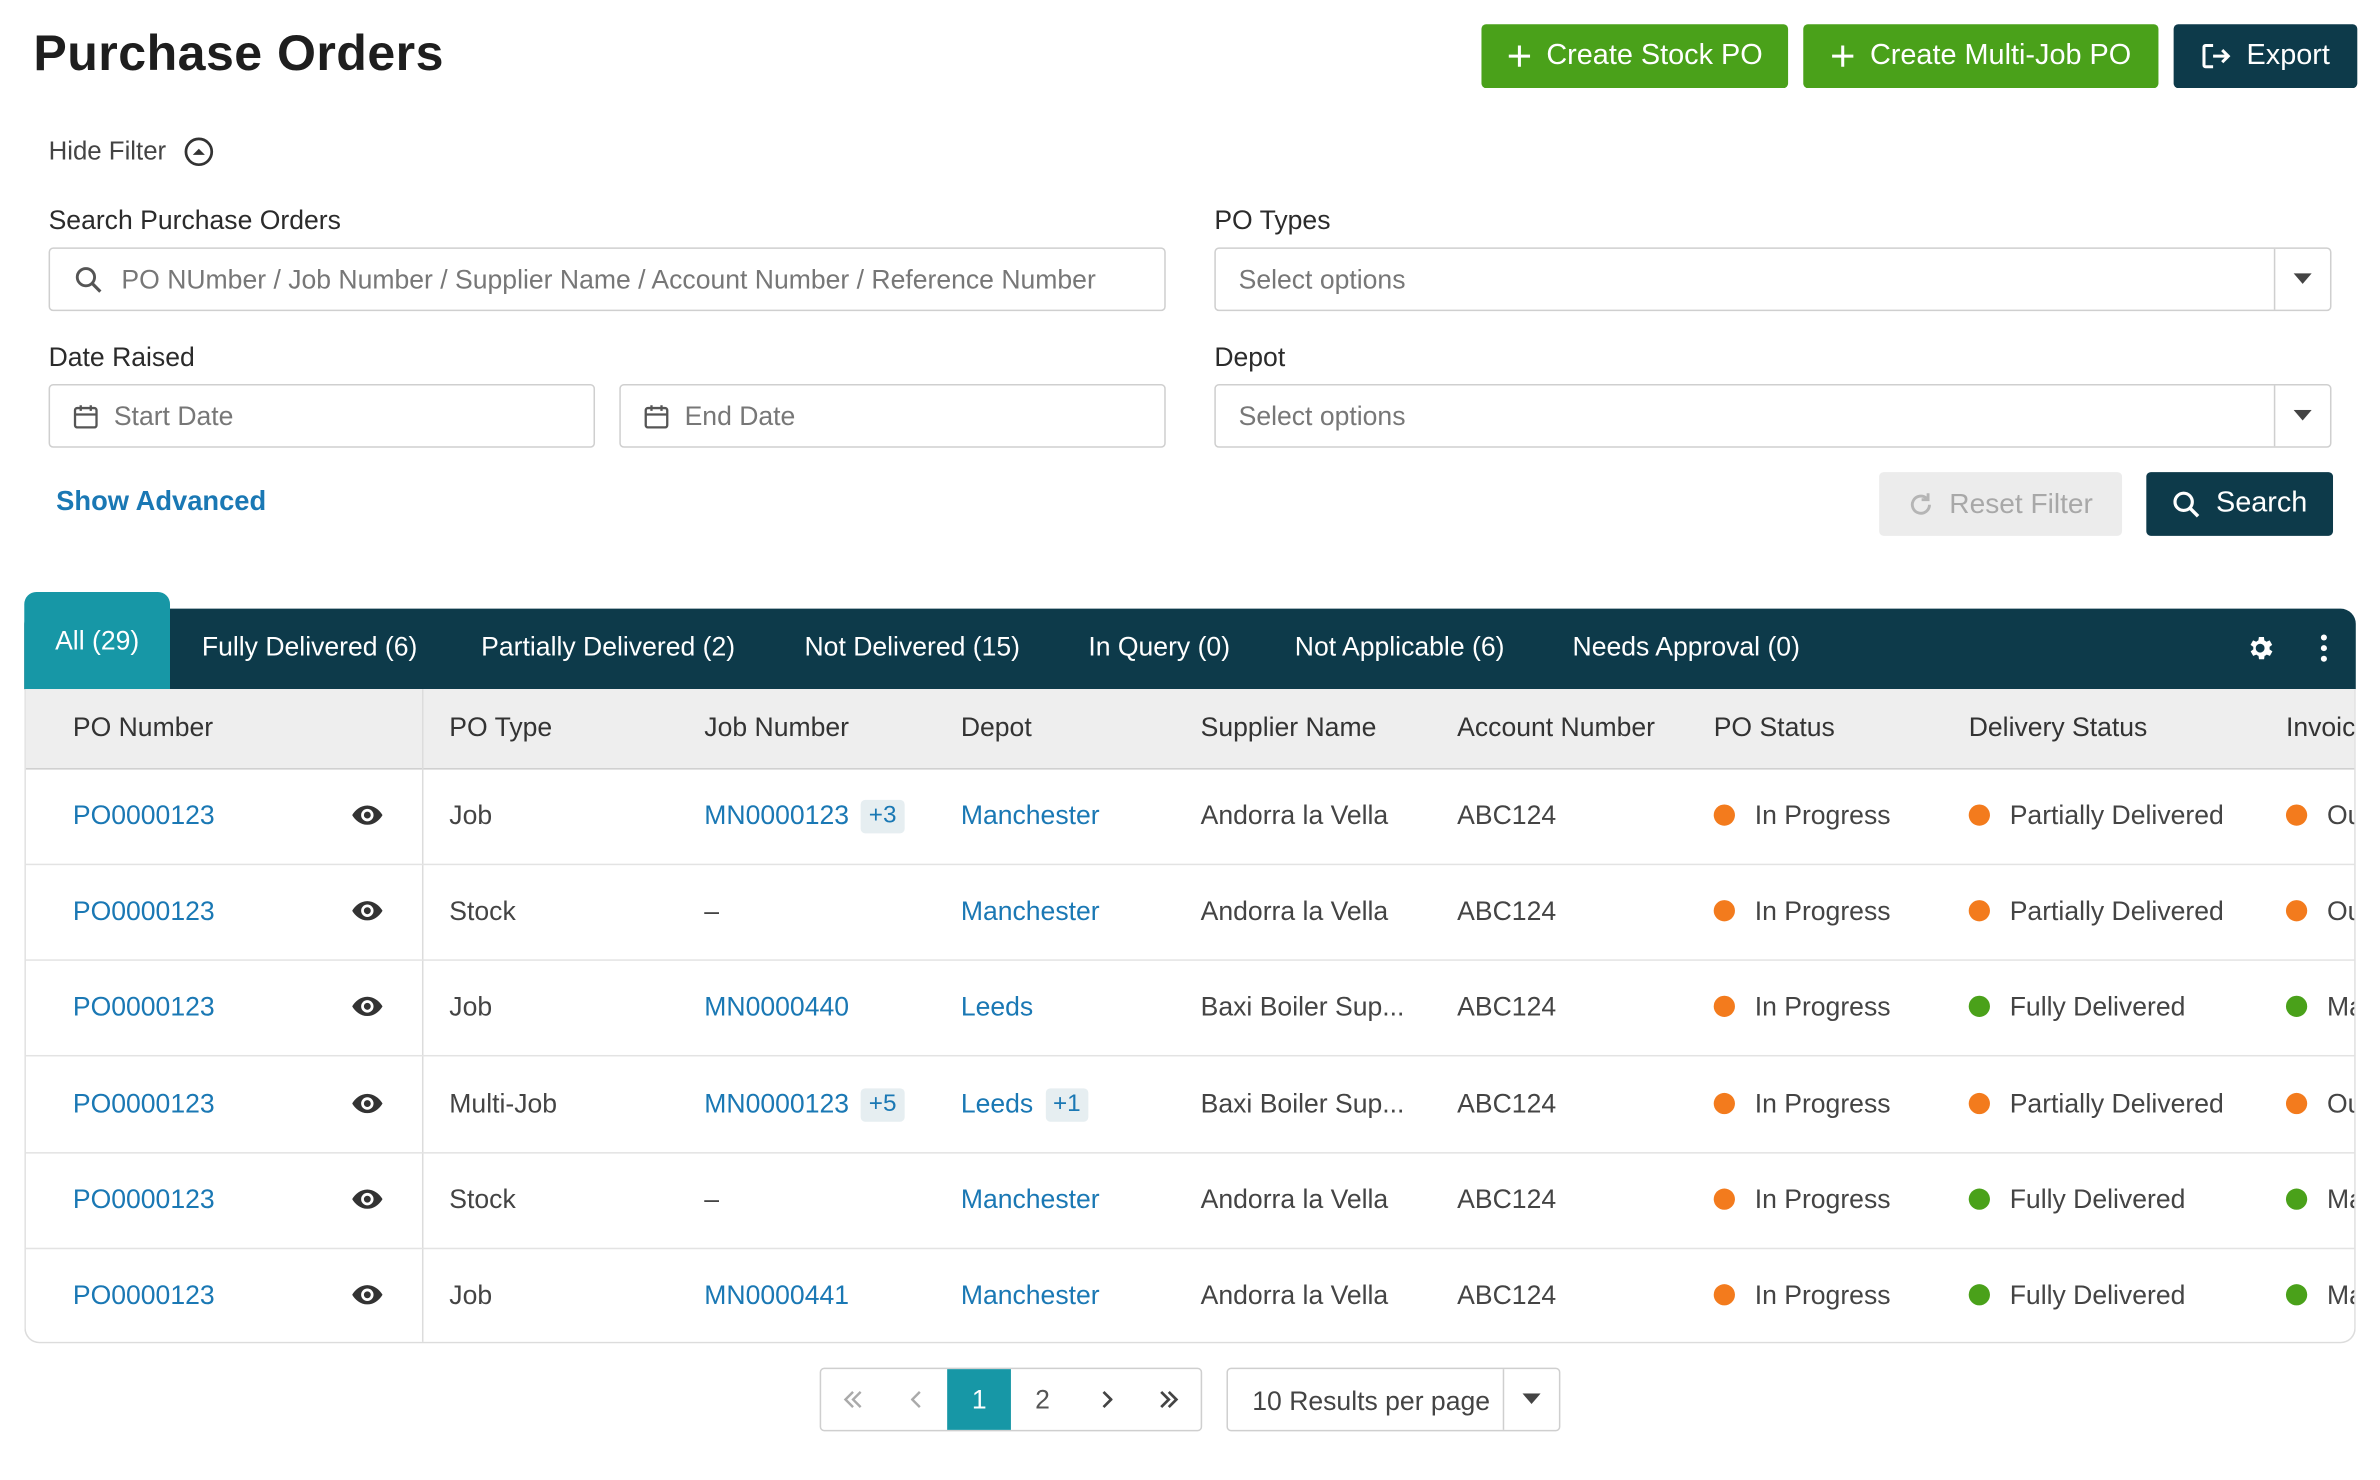  I want to click on tab-fully-delivered: Fully Delivered (6), so click(310, 647).